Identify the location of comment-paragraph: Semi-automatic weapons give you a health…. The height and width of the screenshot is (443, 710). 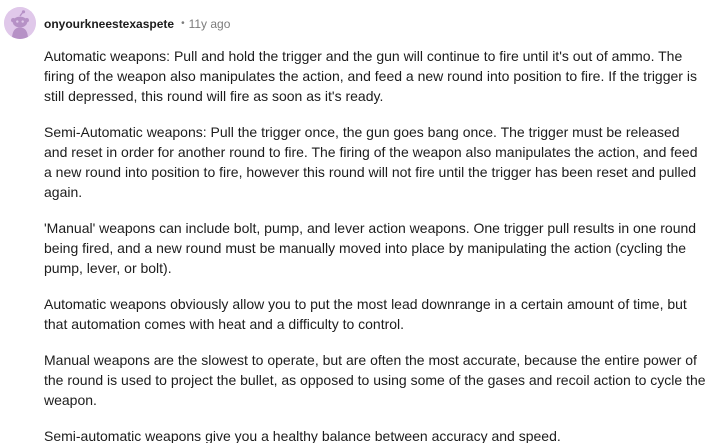
(302, 435).